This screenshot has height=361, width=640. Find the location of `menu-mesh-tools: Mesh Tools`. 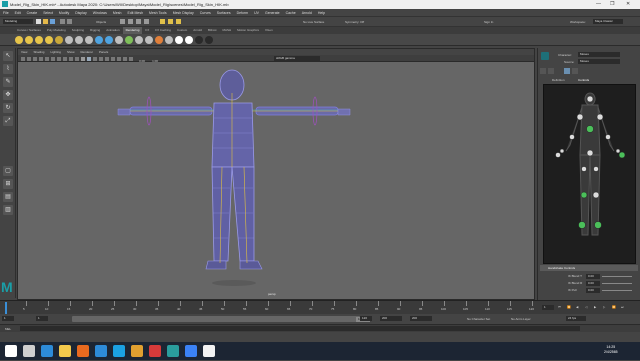

menu-mesh-tools: Mesh Tools is located at coordinates (158, 13).